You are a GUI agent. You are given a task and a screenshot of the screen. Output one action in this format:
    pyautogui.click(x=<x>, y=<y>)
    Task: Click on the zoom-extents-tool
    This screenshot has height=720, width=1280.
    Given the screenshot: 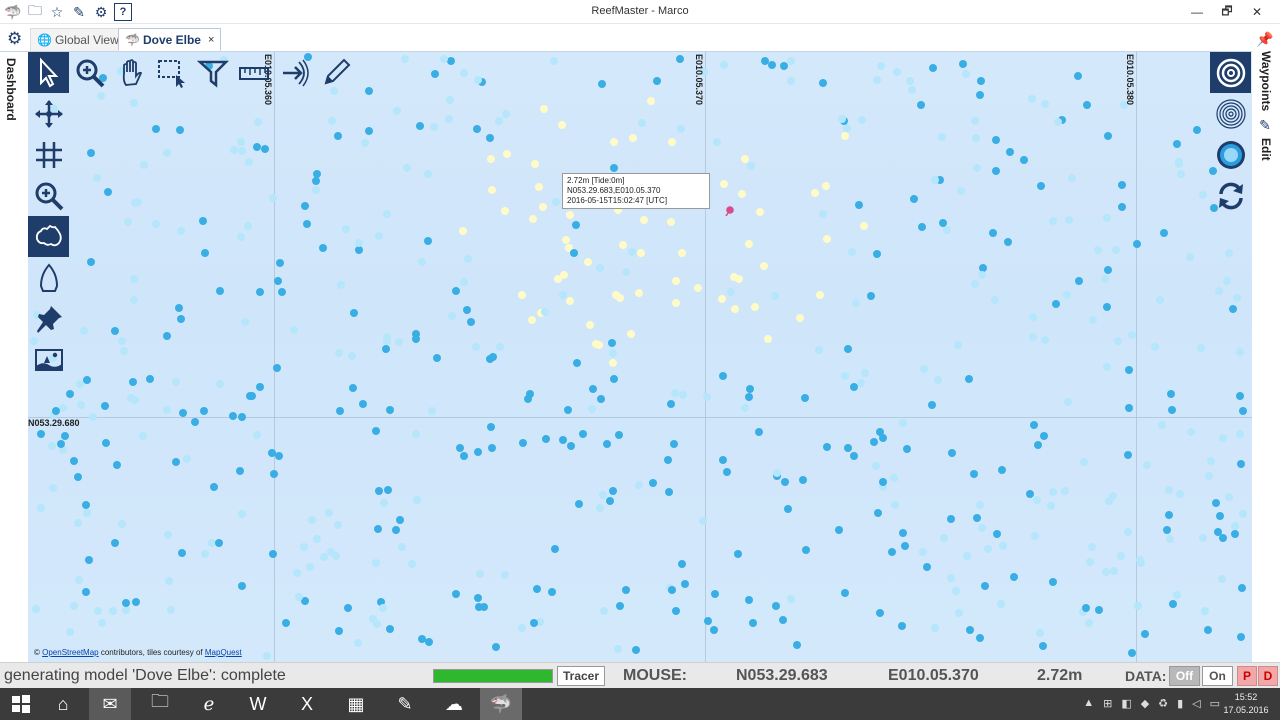 What is the action you would take?
    pyautogui.click(x=48, y=195)
    